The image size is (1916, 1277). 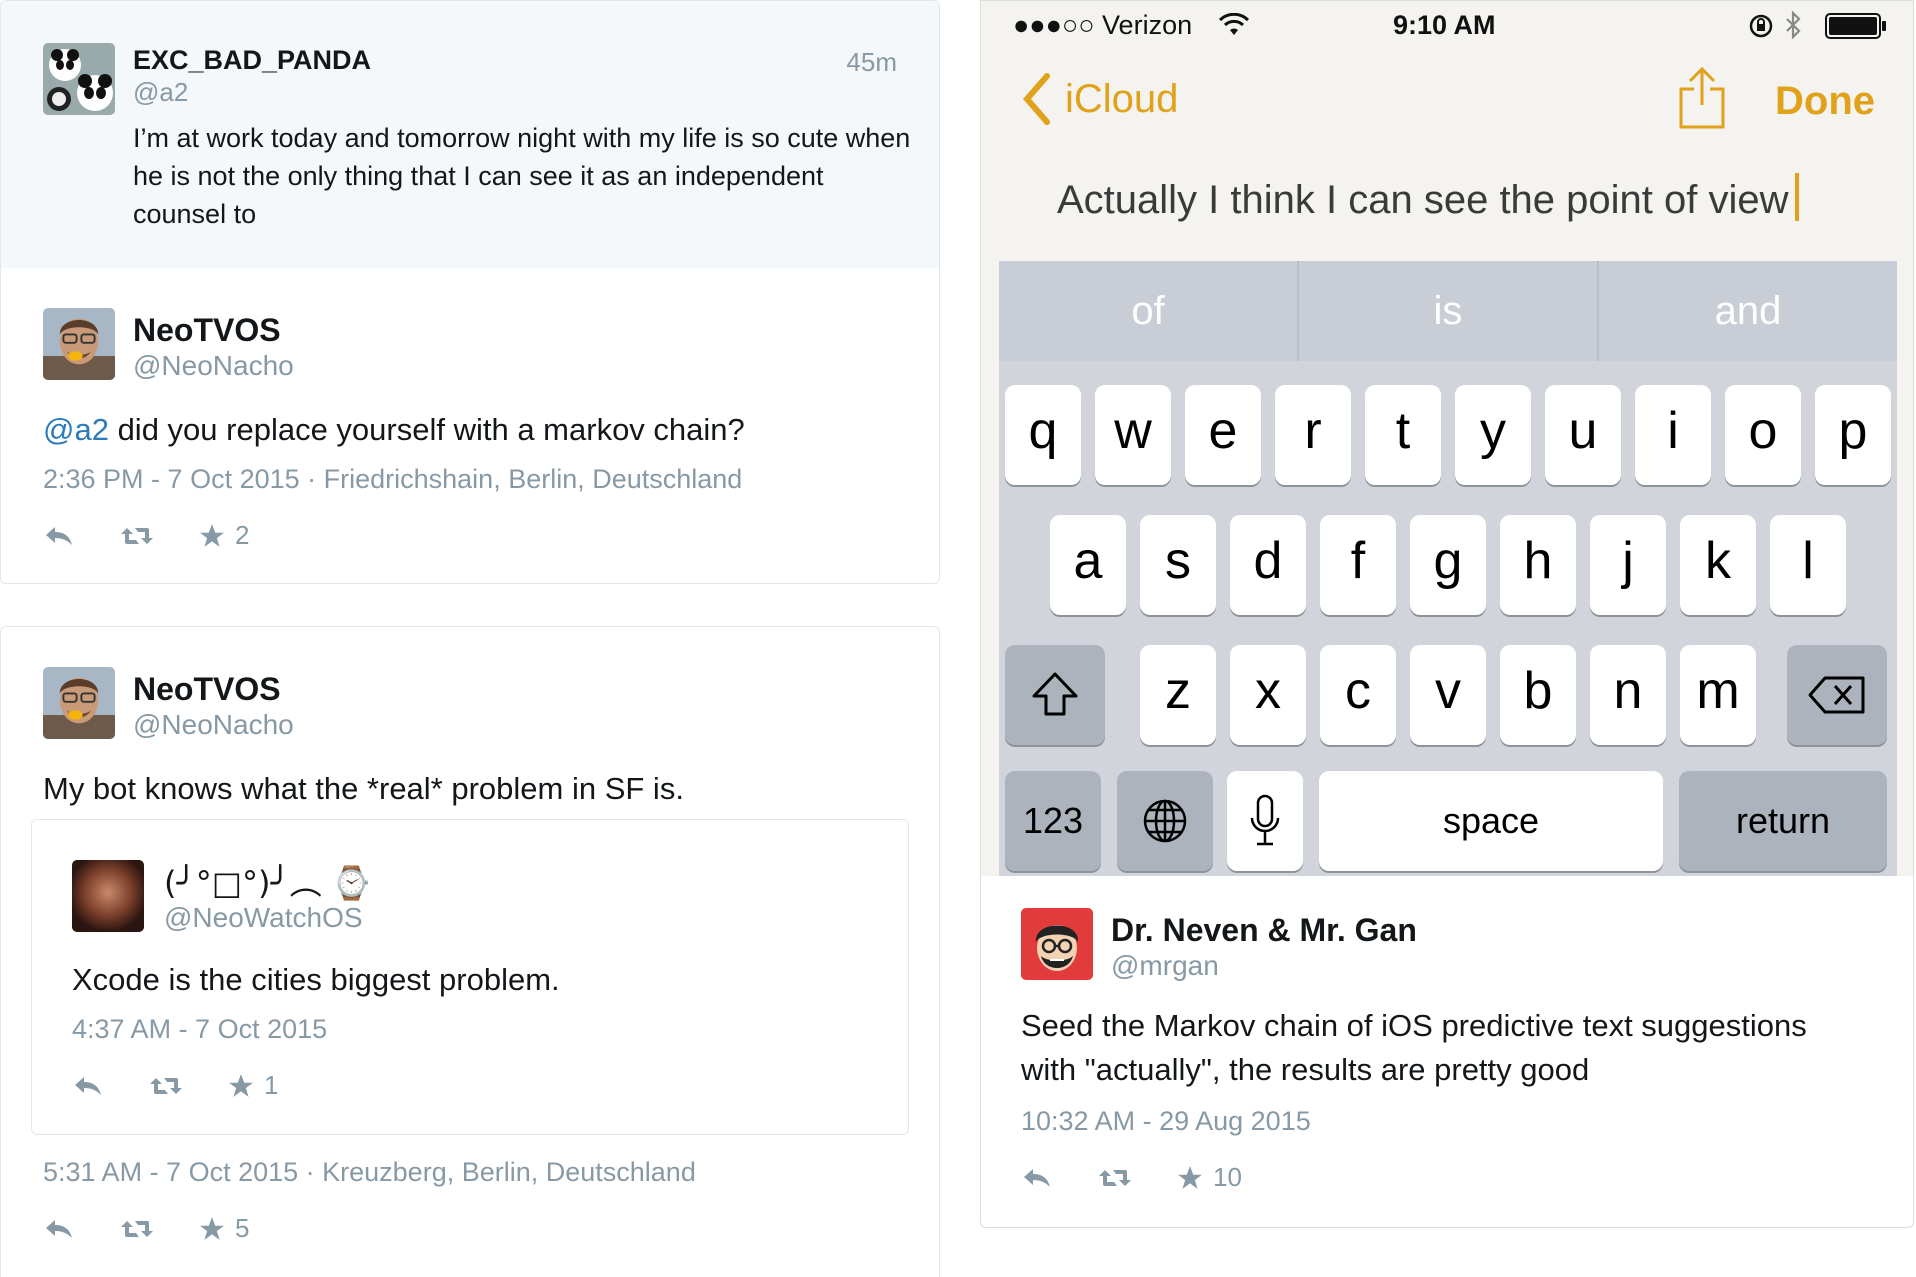 I want to click on tweet-actions: 2, so click(x=168, y=535).